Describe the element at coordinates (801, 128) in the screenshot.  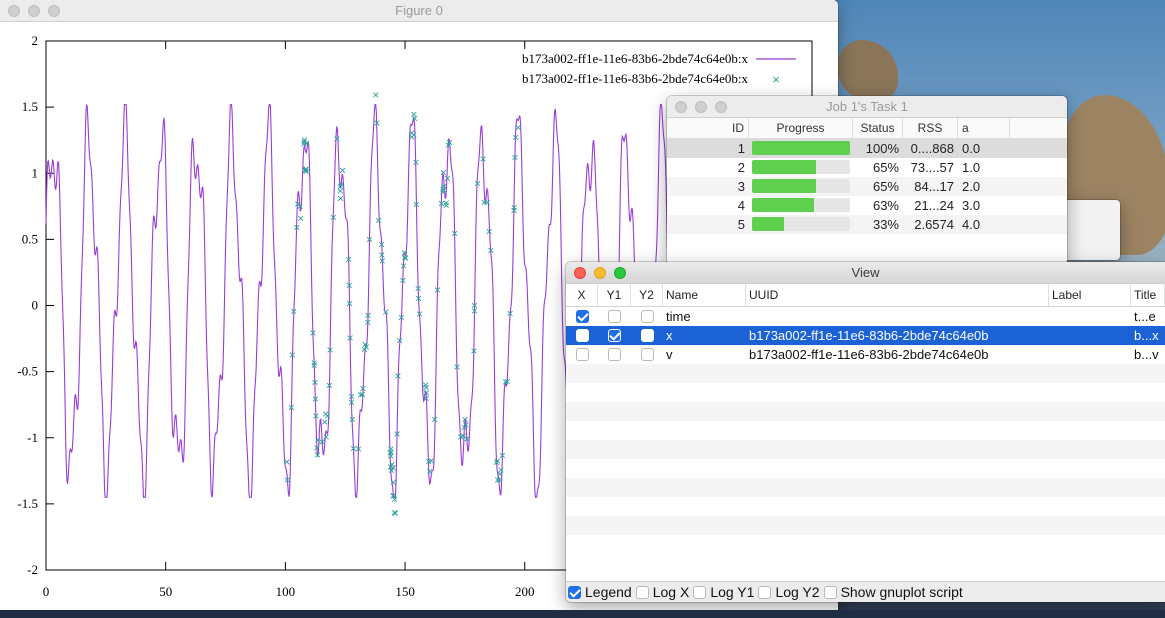
I see `column-header-progress: Progress` at that location.